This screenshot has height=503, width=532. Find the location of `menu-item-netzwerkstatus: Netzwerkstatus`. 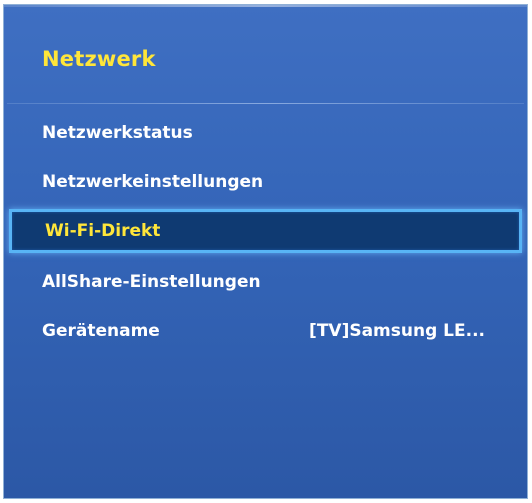

menu-item-netzwerkstatus: Netzwerkstatus is located at coordinates (265, 133).